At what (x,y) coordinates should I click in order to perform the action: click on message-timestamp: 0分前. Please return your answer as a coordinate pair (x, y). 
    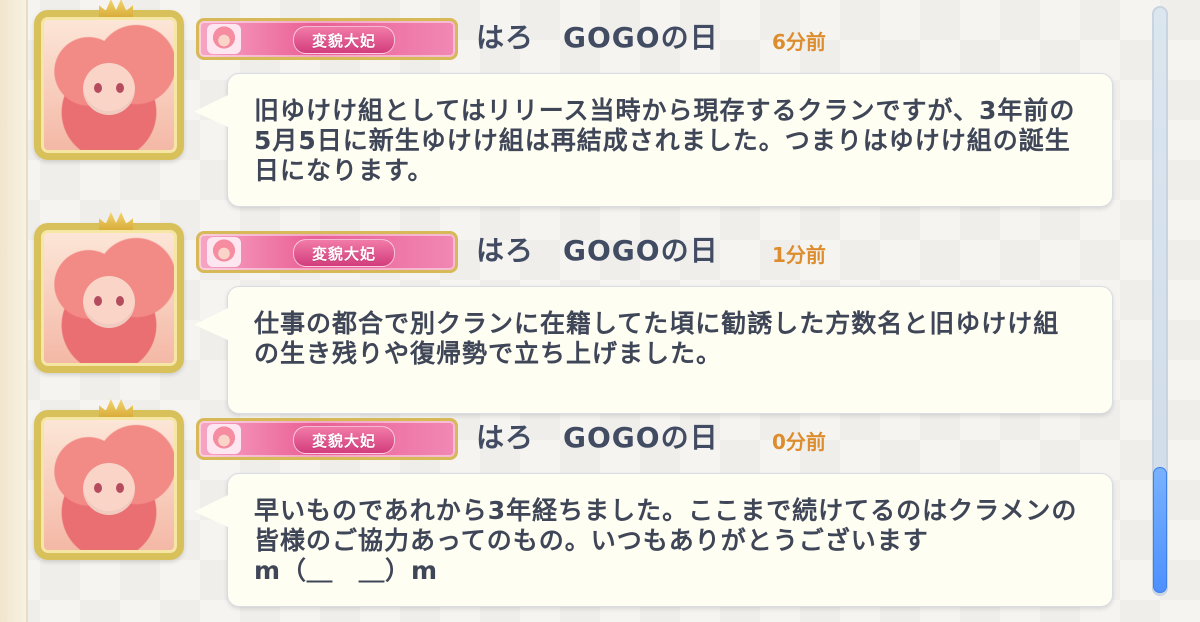
    Looking at the image, I should click on (799, 442).